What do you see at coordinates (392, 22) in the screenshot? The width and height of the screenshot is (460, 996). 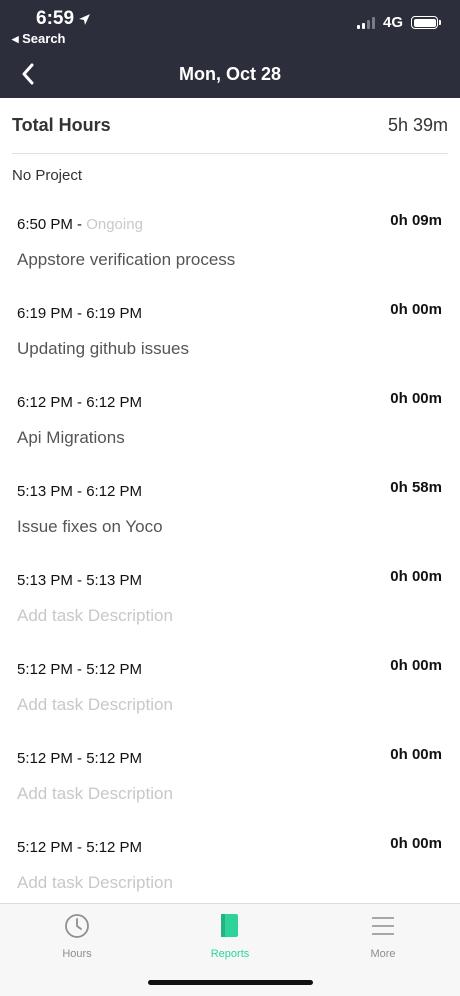 I see `network-label: 4G` at bounding box center [392, 22].